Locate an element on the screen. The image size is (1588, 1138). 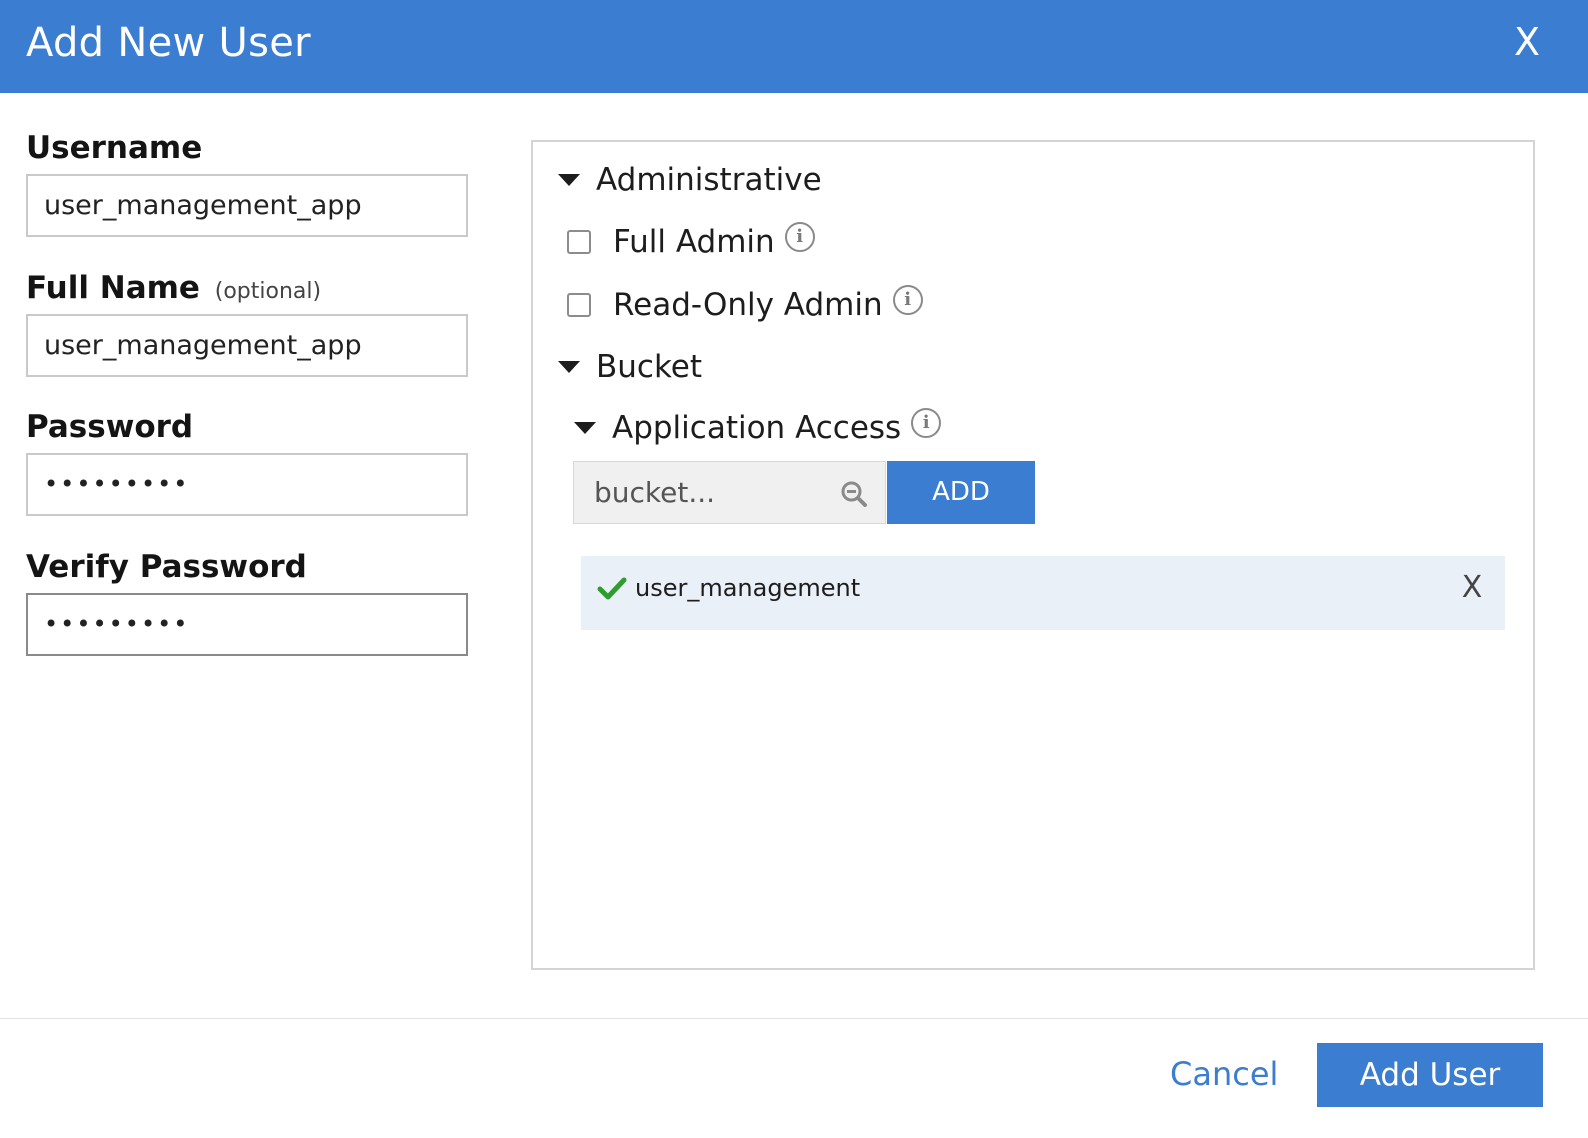
dialog-title: Add New User is located at coordinates (168, 43).